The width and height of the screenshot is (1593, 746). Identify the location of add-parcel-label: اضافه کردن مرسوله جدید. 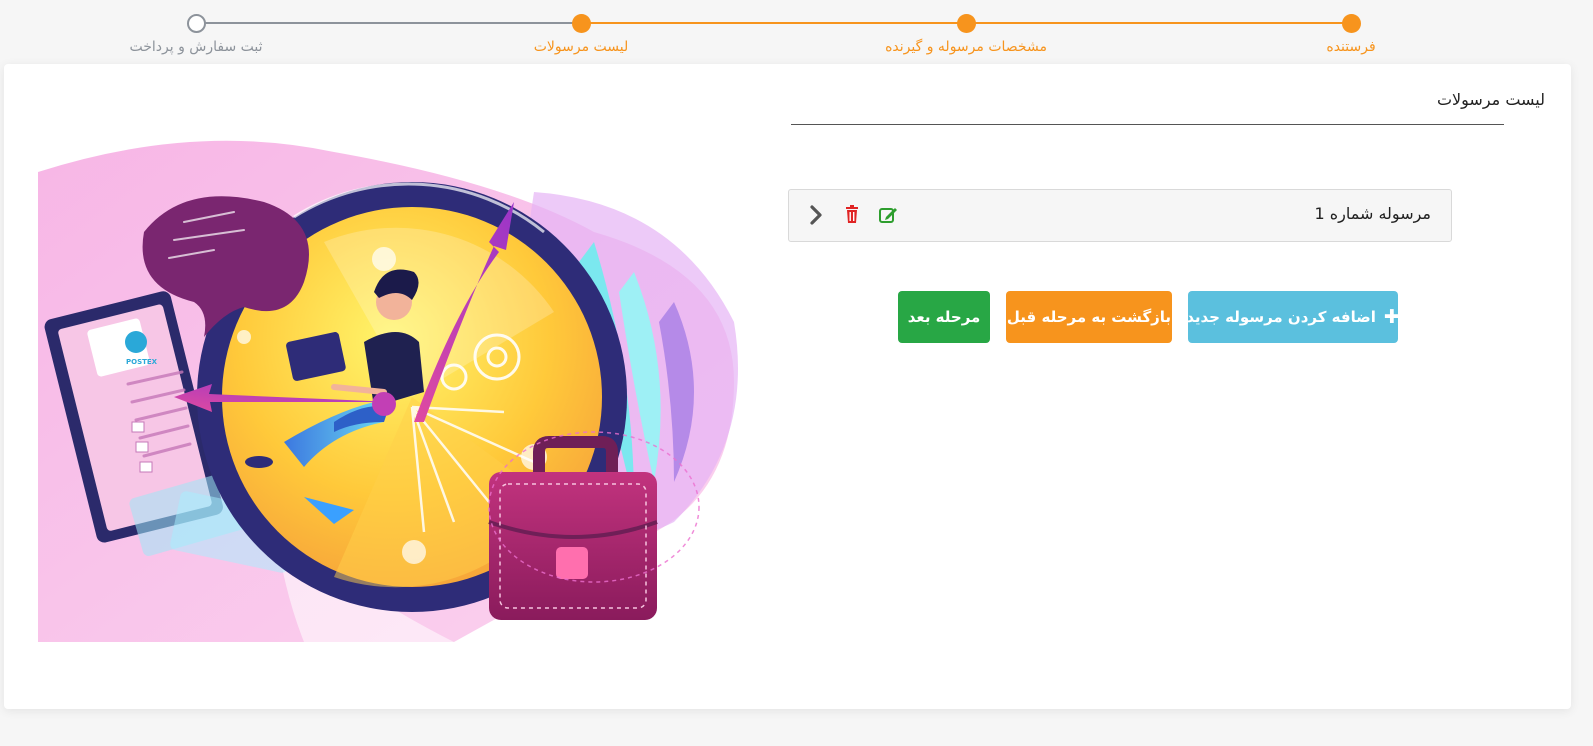
(1281, 317).